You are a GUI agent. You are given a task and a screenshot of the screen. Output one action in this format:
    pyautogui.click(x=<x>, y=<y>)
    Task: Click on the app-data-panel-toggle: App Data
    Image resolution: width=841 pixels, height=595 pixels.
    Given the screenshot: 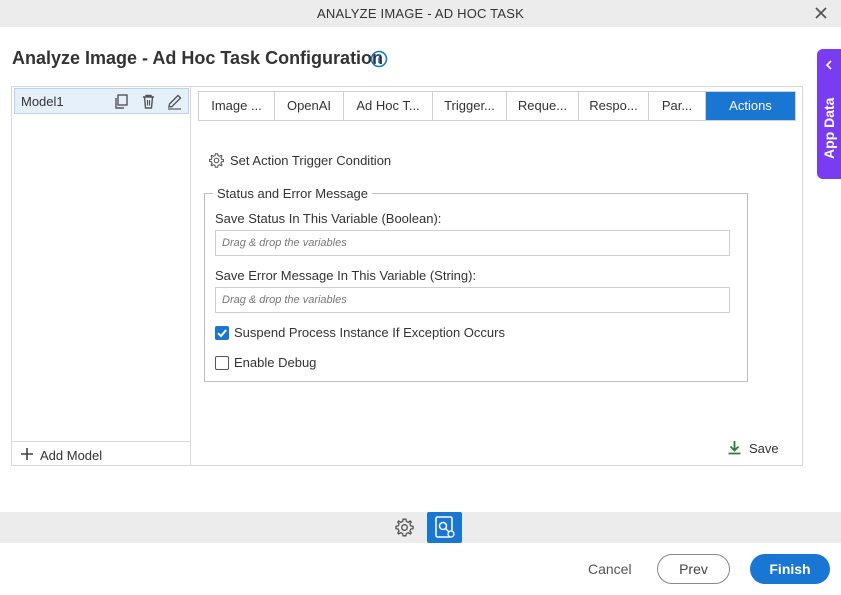 What is the action you would take?
    pyautogui.click(x=829, y=114)
    